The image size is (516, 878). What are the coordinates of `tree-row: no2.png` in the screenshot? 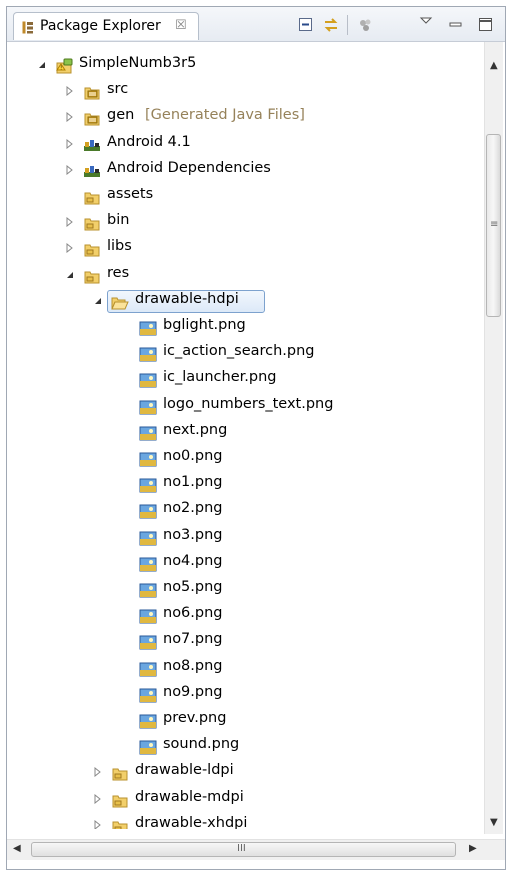 It's located at (245, 511).